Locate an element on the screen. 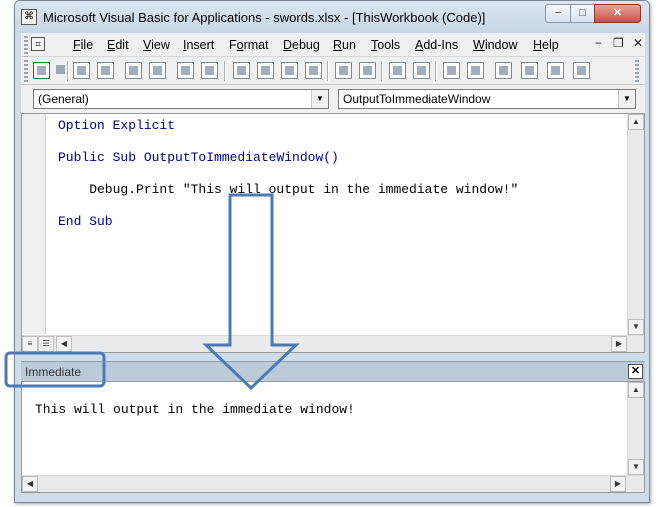 This screenshot has height=507, width=661. menu-item: Help is located at coordinates (546, 45).